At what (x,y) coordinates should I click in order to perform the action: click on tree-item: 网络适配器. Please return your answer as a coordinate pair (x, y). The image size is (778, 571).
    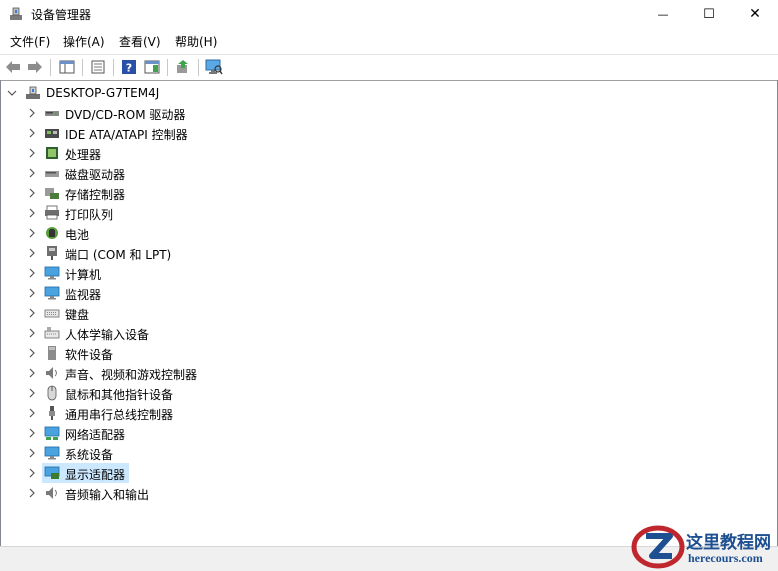
    Looking at the image, I should click on (389, 433).